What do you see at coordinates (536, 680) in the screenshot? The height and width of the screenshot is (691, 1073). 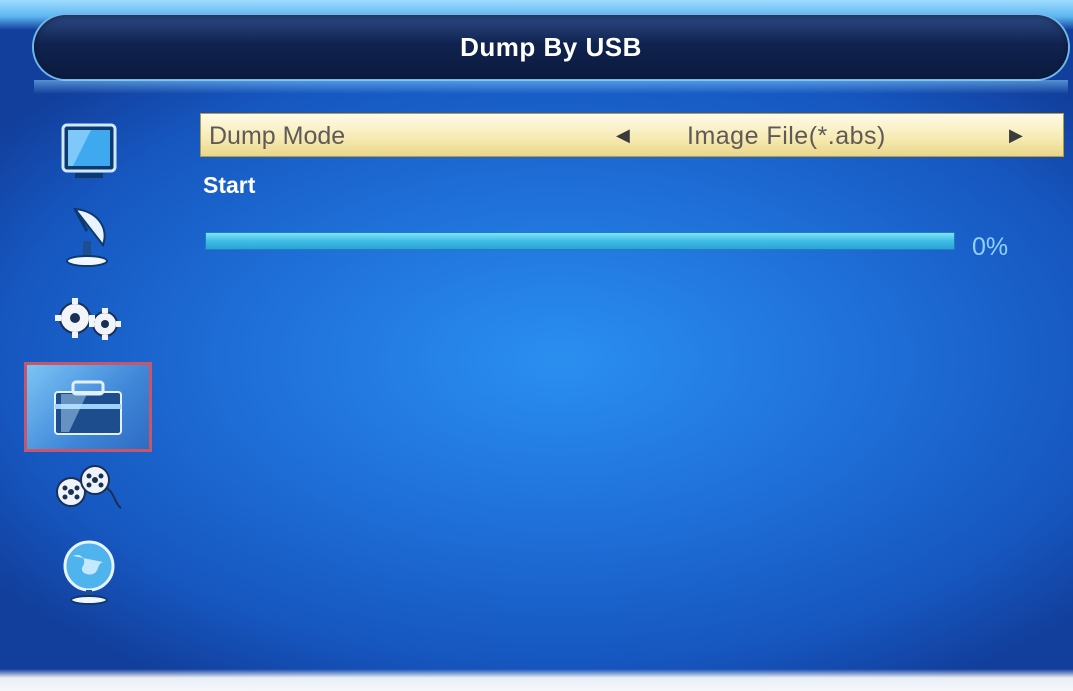 I see `bottom-edge` at bounding box center [536, 680].